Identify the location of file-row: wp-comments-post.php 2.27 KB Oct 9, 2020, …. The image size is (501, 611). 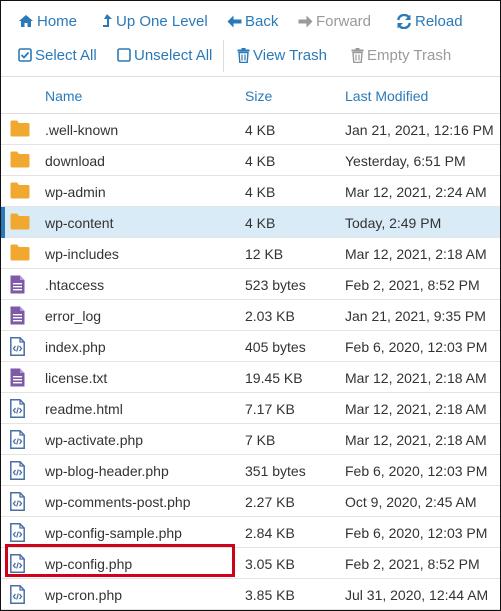
(250, 501).